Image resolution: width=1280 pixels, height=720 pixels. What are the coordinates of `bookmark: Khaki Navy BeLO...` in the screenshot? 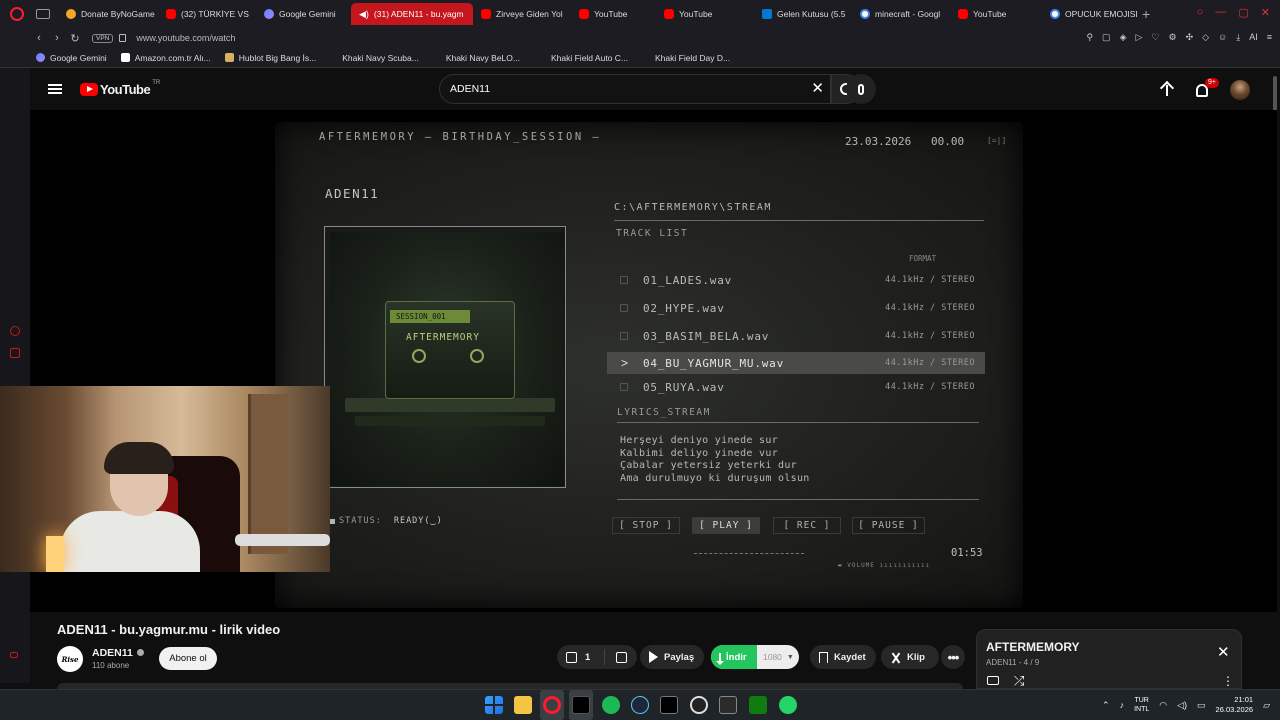 It's located at (483, 58).